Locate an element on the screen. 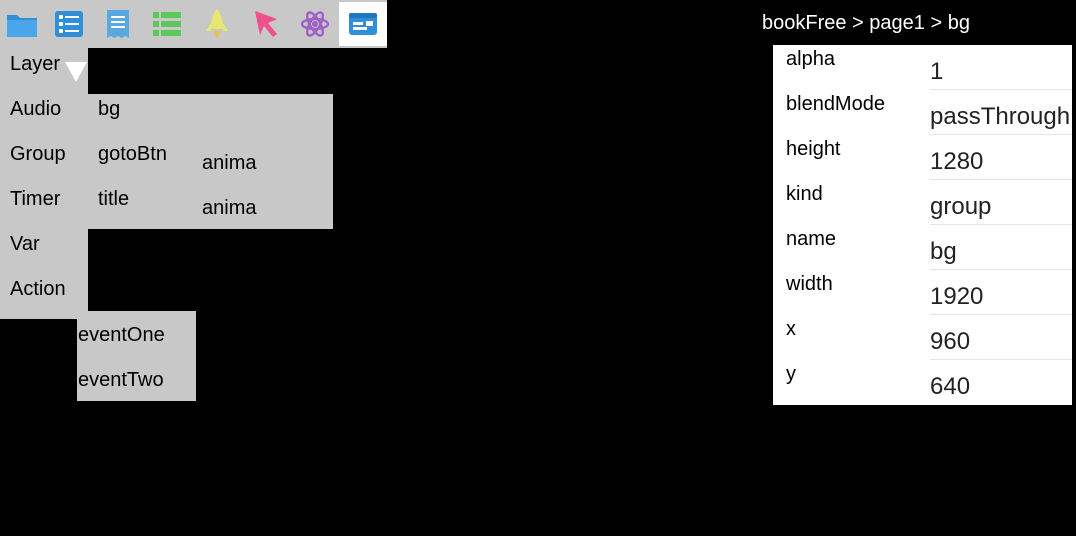  layer-item-anima-2: anima is located at coordinates (229, 208).